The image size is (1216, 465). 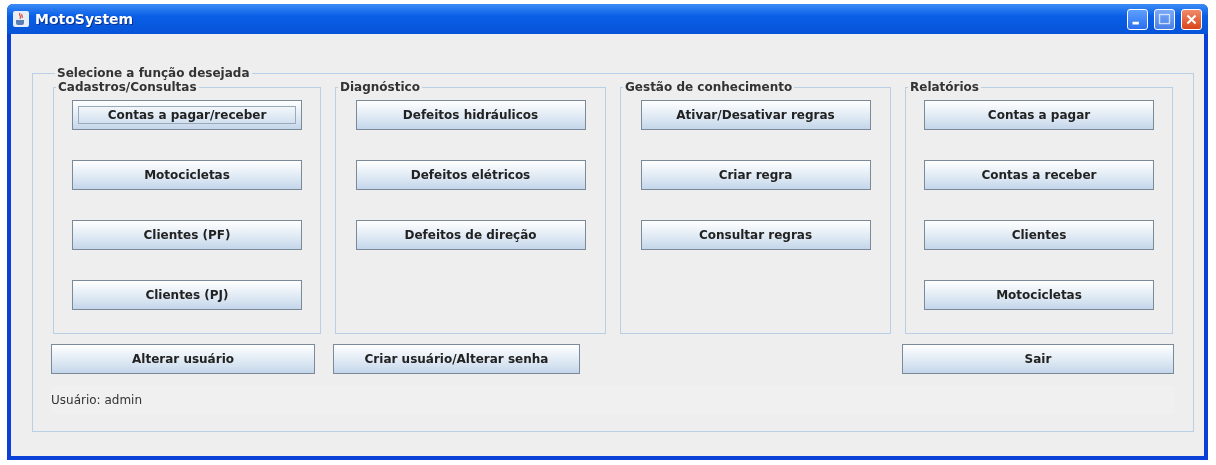 I want to click on group-title: Relatórios, so click(x=944, y=87).